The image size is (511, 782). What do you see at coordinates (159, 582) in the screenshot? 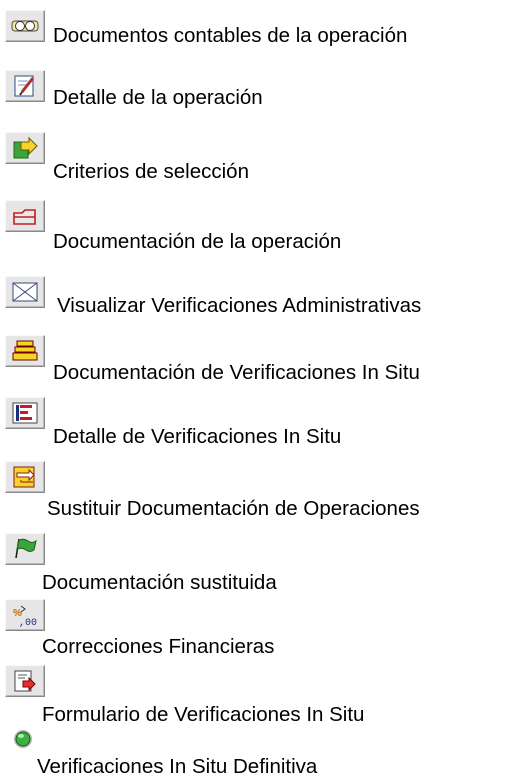
I see `action-label: Documentación sustituida` at bounding box center [159, 582].